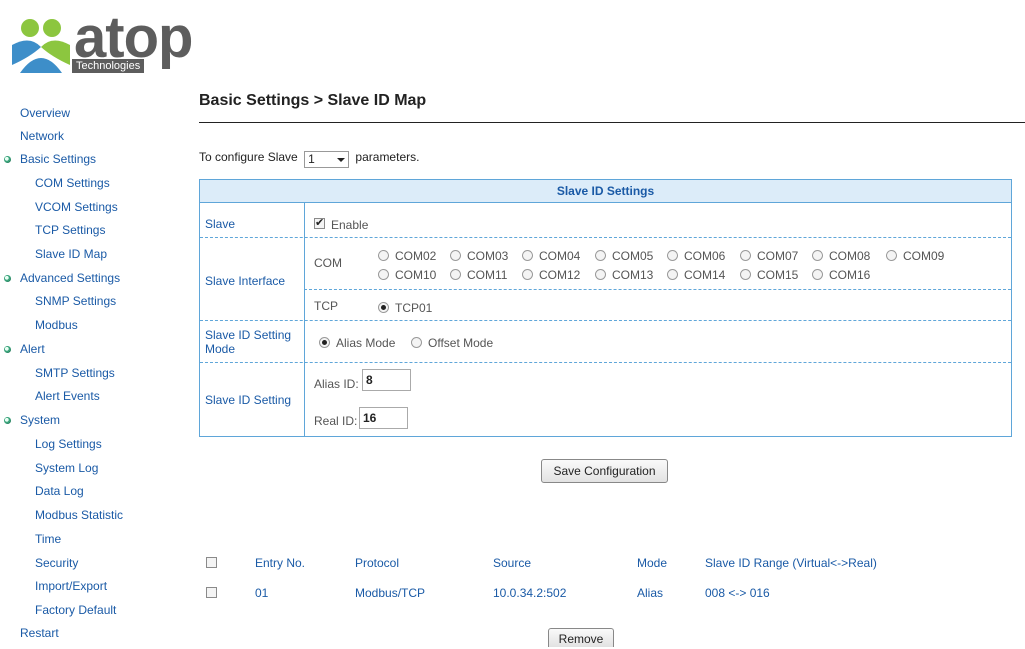 The width and height of the screenshot is (1025, 649). Describe the element at coordinates (67, 396) in the screenshot. I see `sidebar-item-alert-events: Alert Events` at that location.